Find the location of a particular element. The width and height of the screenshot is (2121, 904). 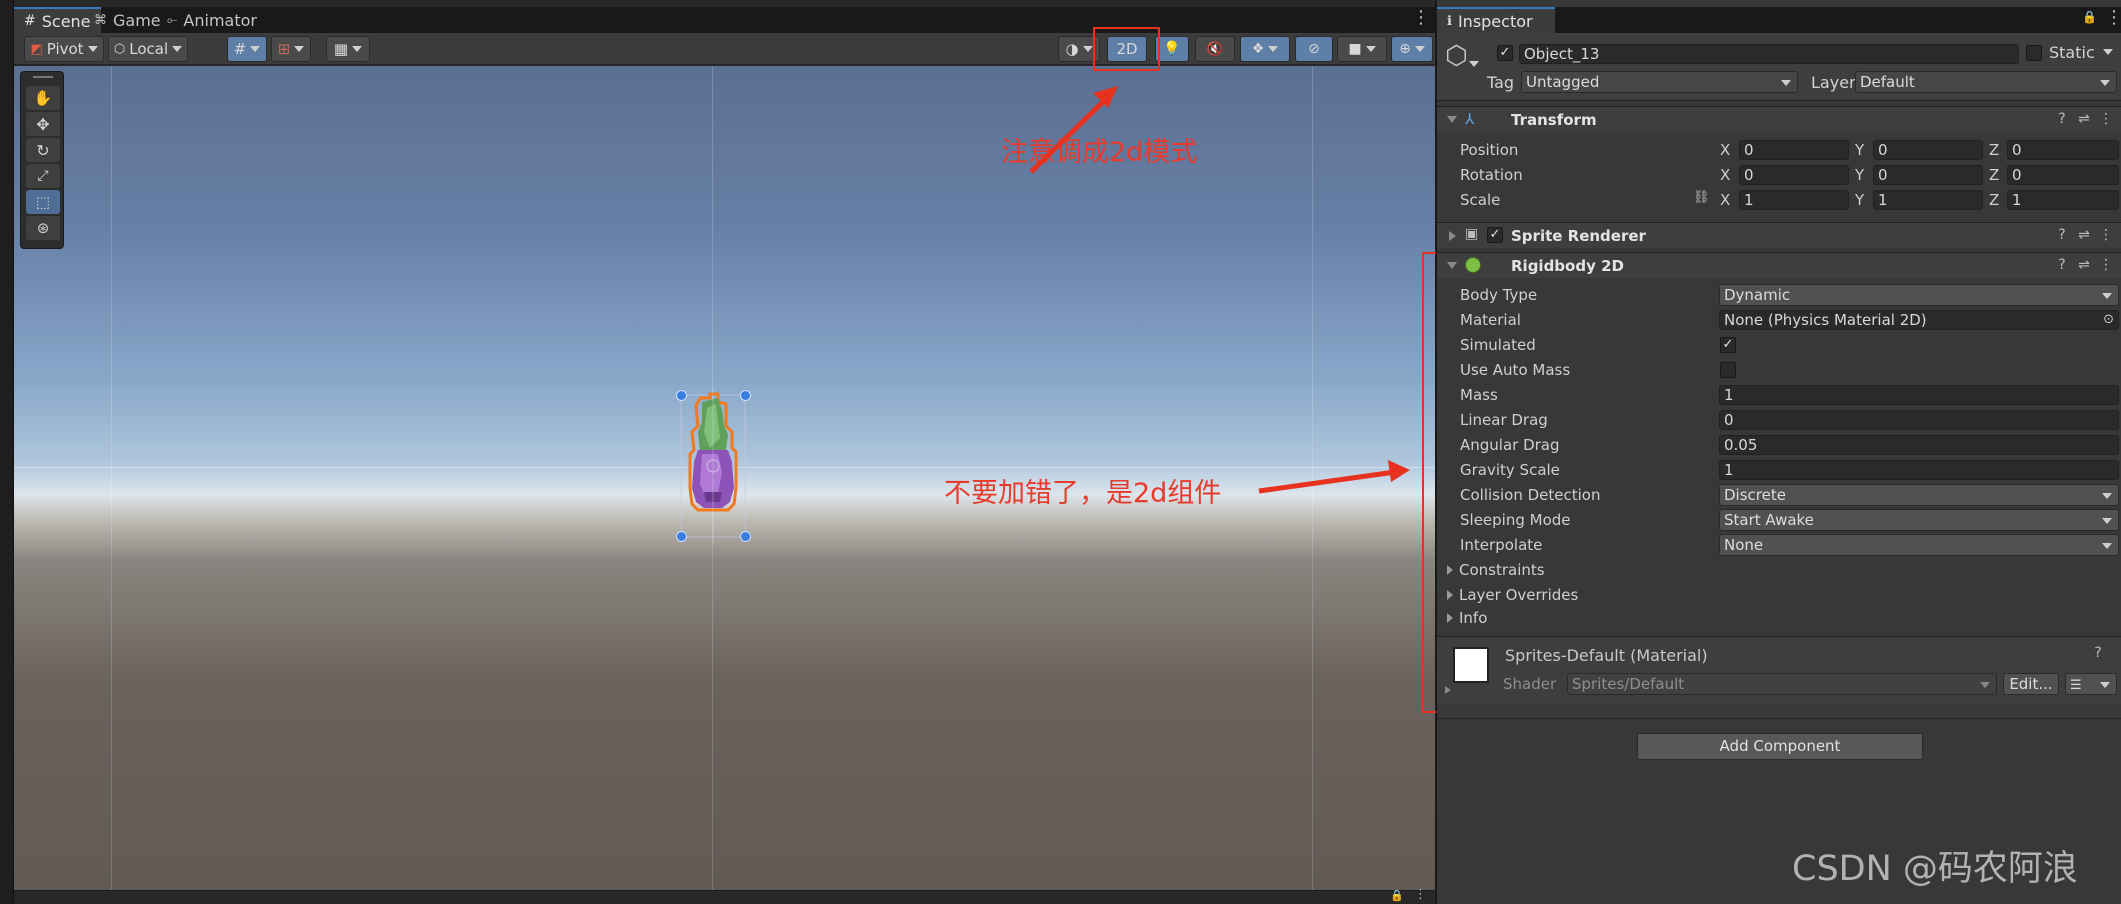

transform-tool-button: ⊛ is located at coordinates (43, 228).